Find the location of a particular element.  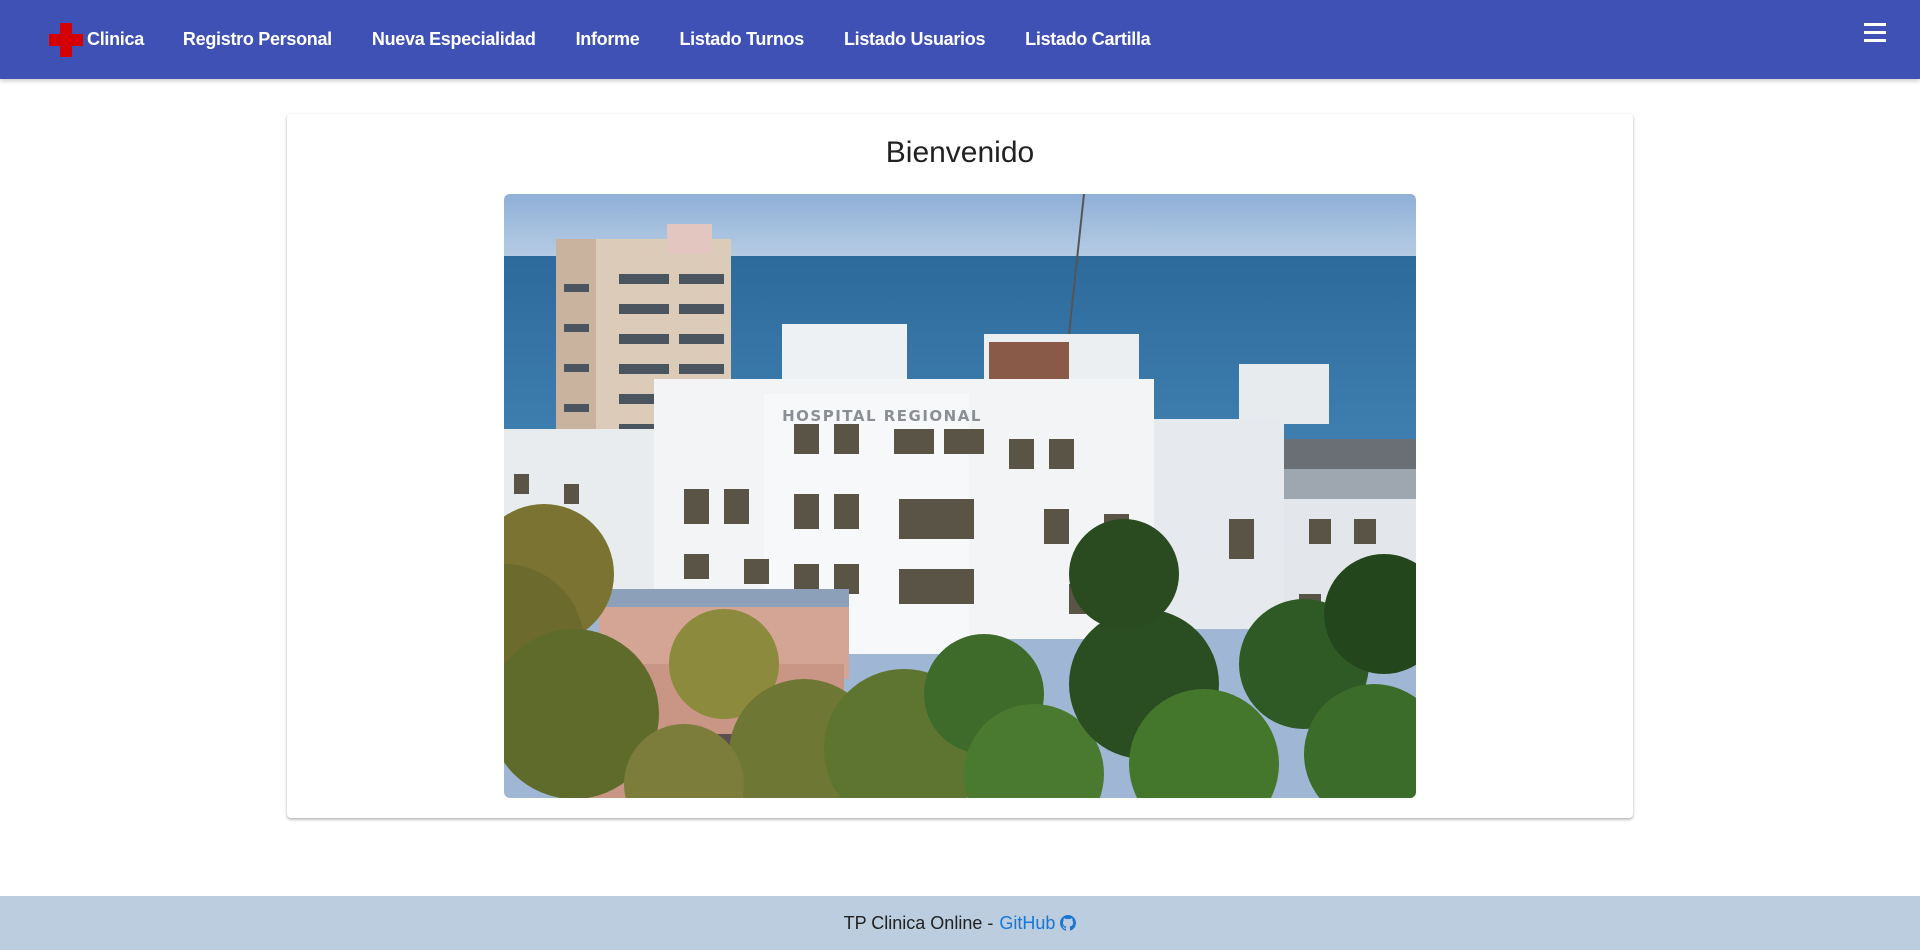

nav-nueva-especialidad: Nueva Especialidad is located at coordinates (454, 39).